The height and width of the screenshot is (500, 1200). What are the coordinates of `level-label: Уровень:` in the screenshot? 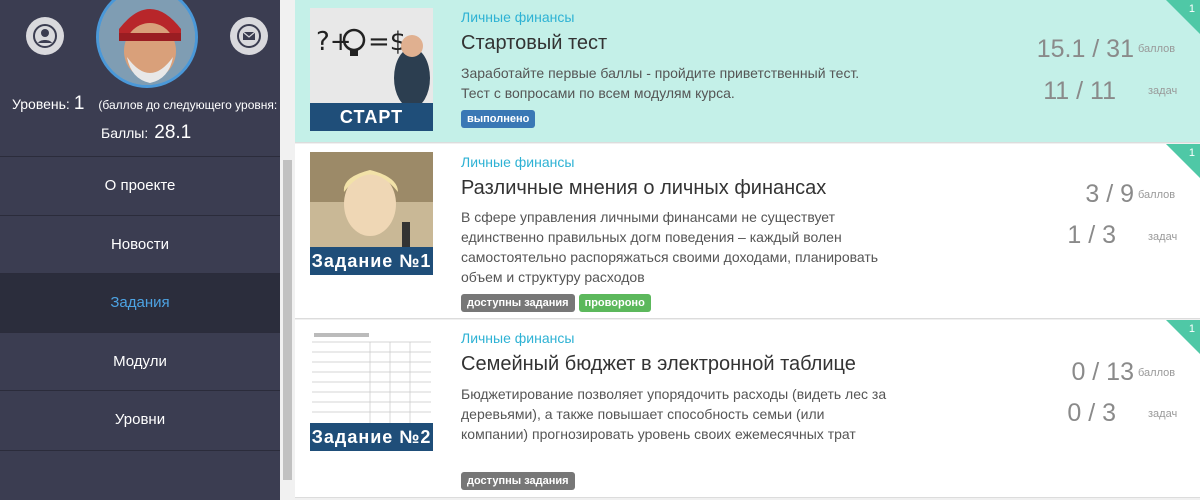 It's located at (41, 104).